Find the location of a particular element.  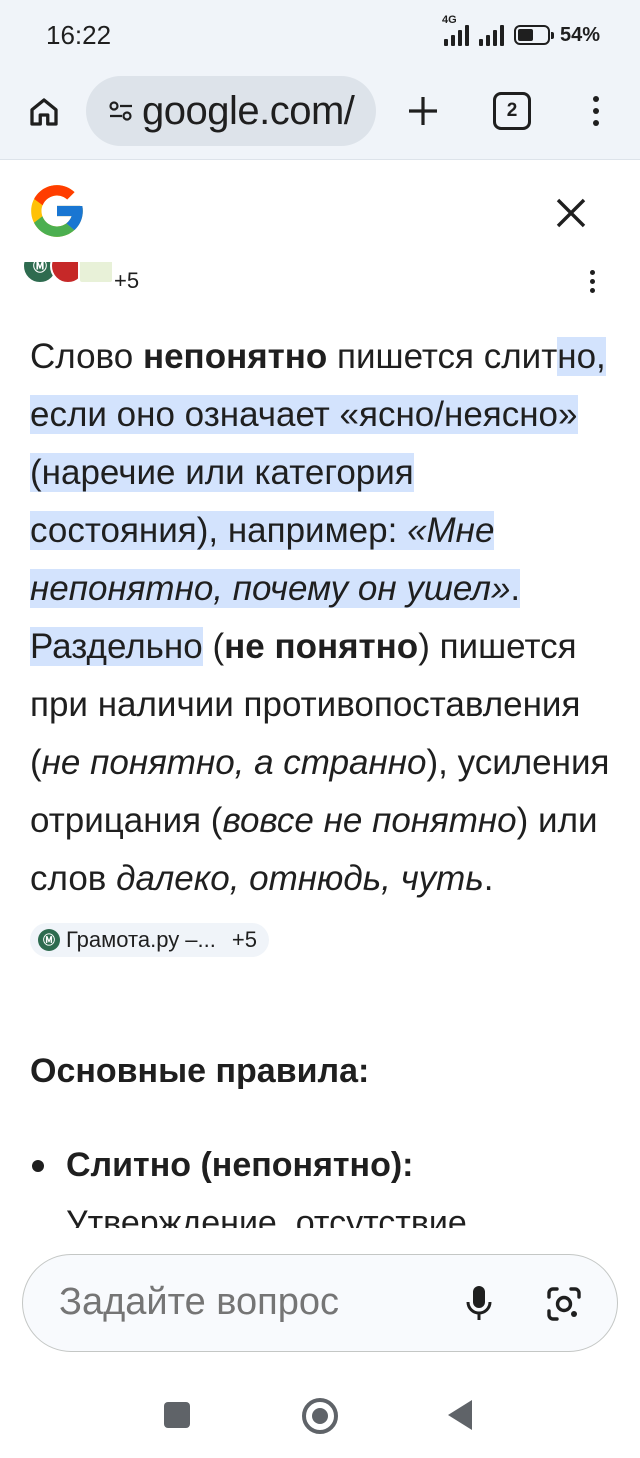

google-header is located at coordinates (320, 212).